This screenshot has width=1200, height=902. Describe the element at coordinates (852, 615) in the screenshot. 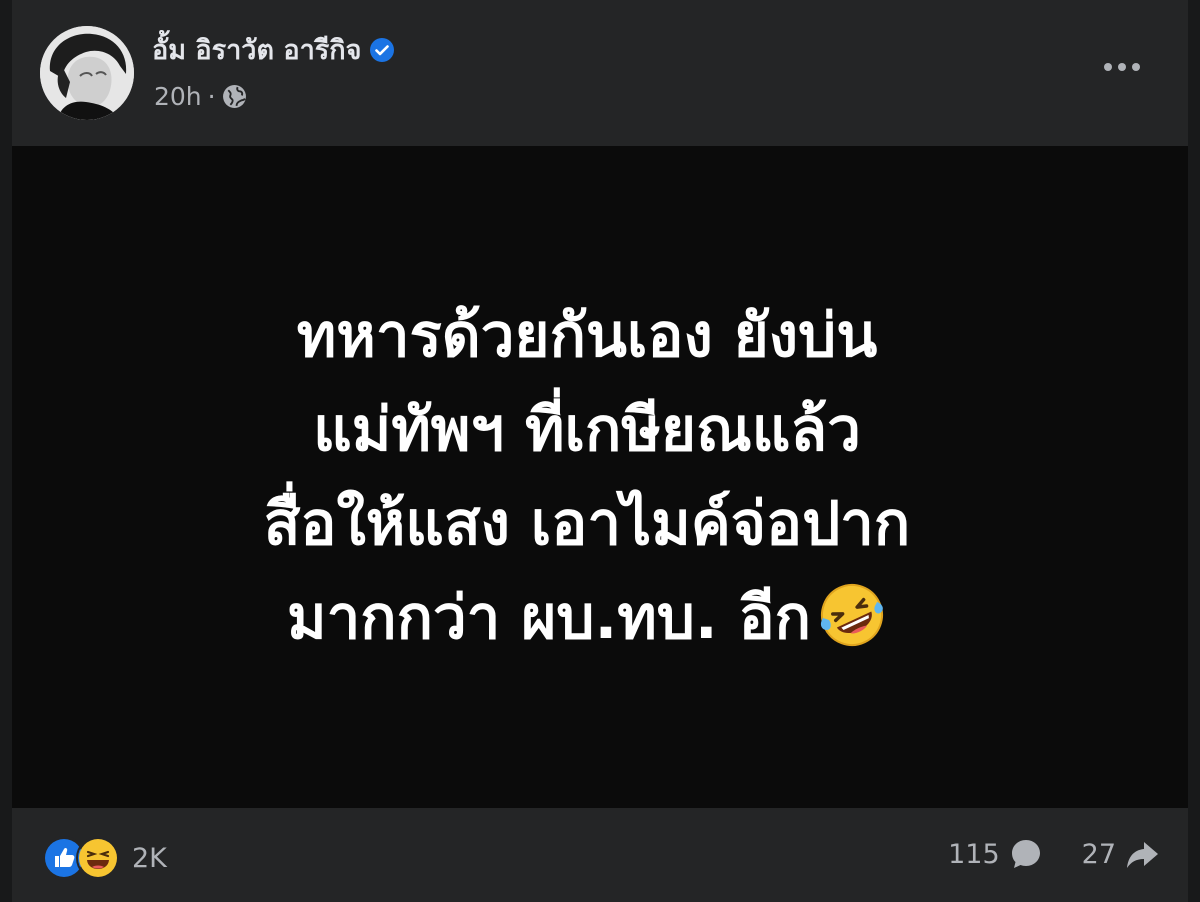

I see `rolling-on-floor-laughing-emoji-icon` at that location.